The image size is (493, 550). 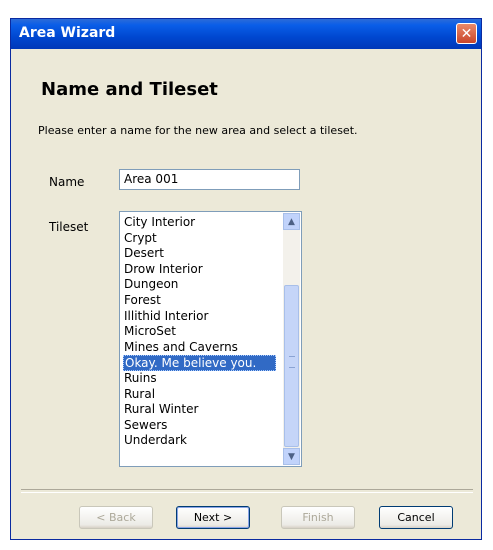 I want to click on listbox-scrollbar: ▲ ▼, so click(x=291, y=339).